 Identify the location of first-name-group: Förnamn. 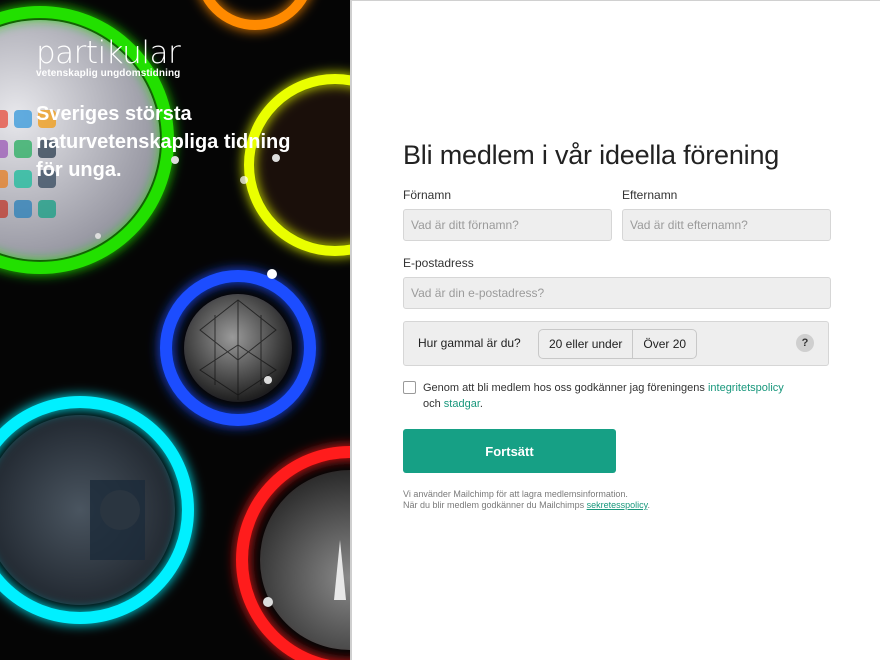
(507, 214).